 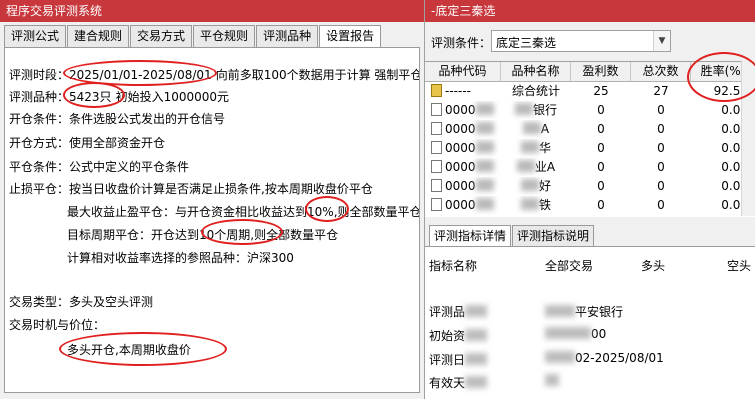 What do you see at coordinates (545, 129) in the screenshot?
I see `row-name: A` at bounding box center [545, 129].